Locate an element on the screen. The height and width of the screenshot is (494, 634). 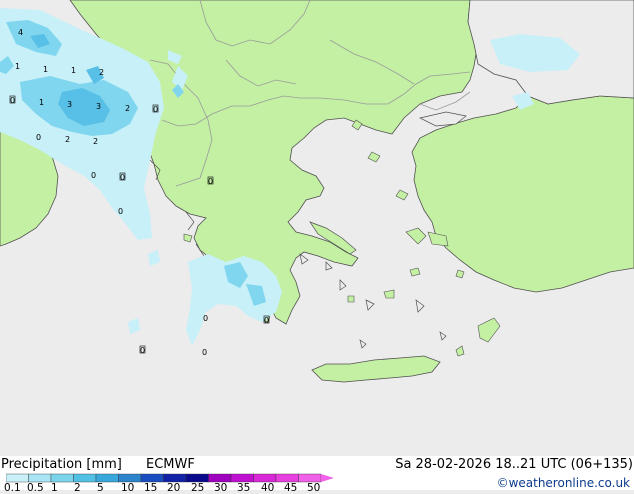
legend-tick-label: 50 is located at coordinates (314, 488).